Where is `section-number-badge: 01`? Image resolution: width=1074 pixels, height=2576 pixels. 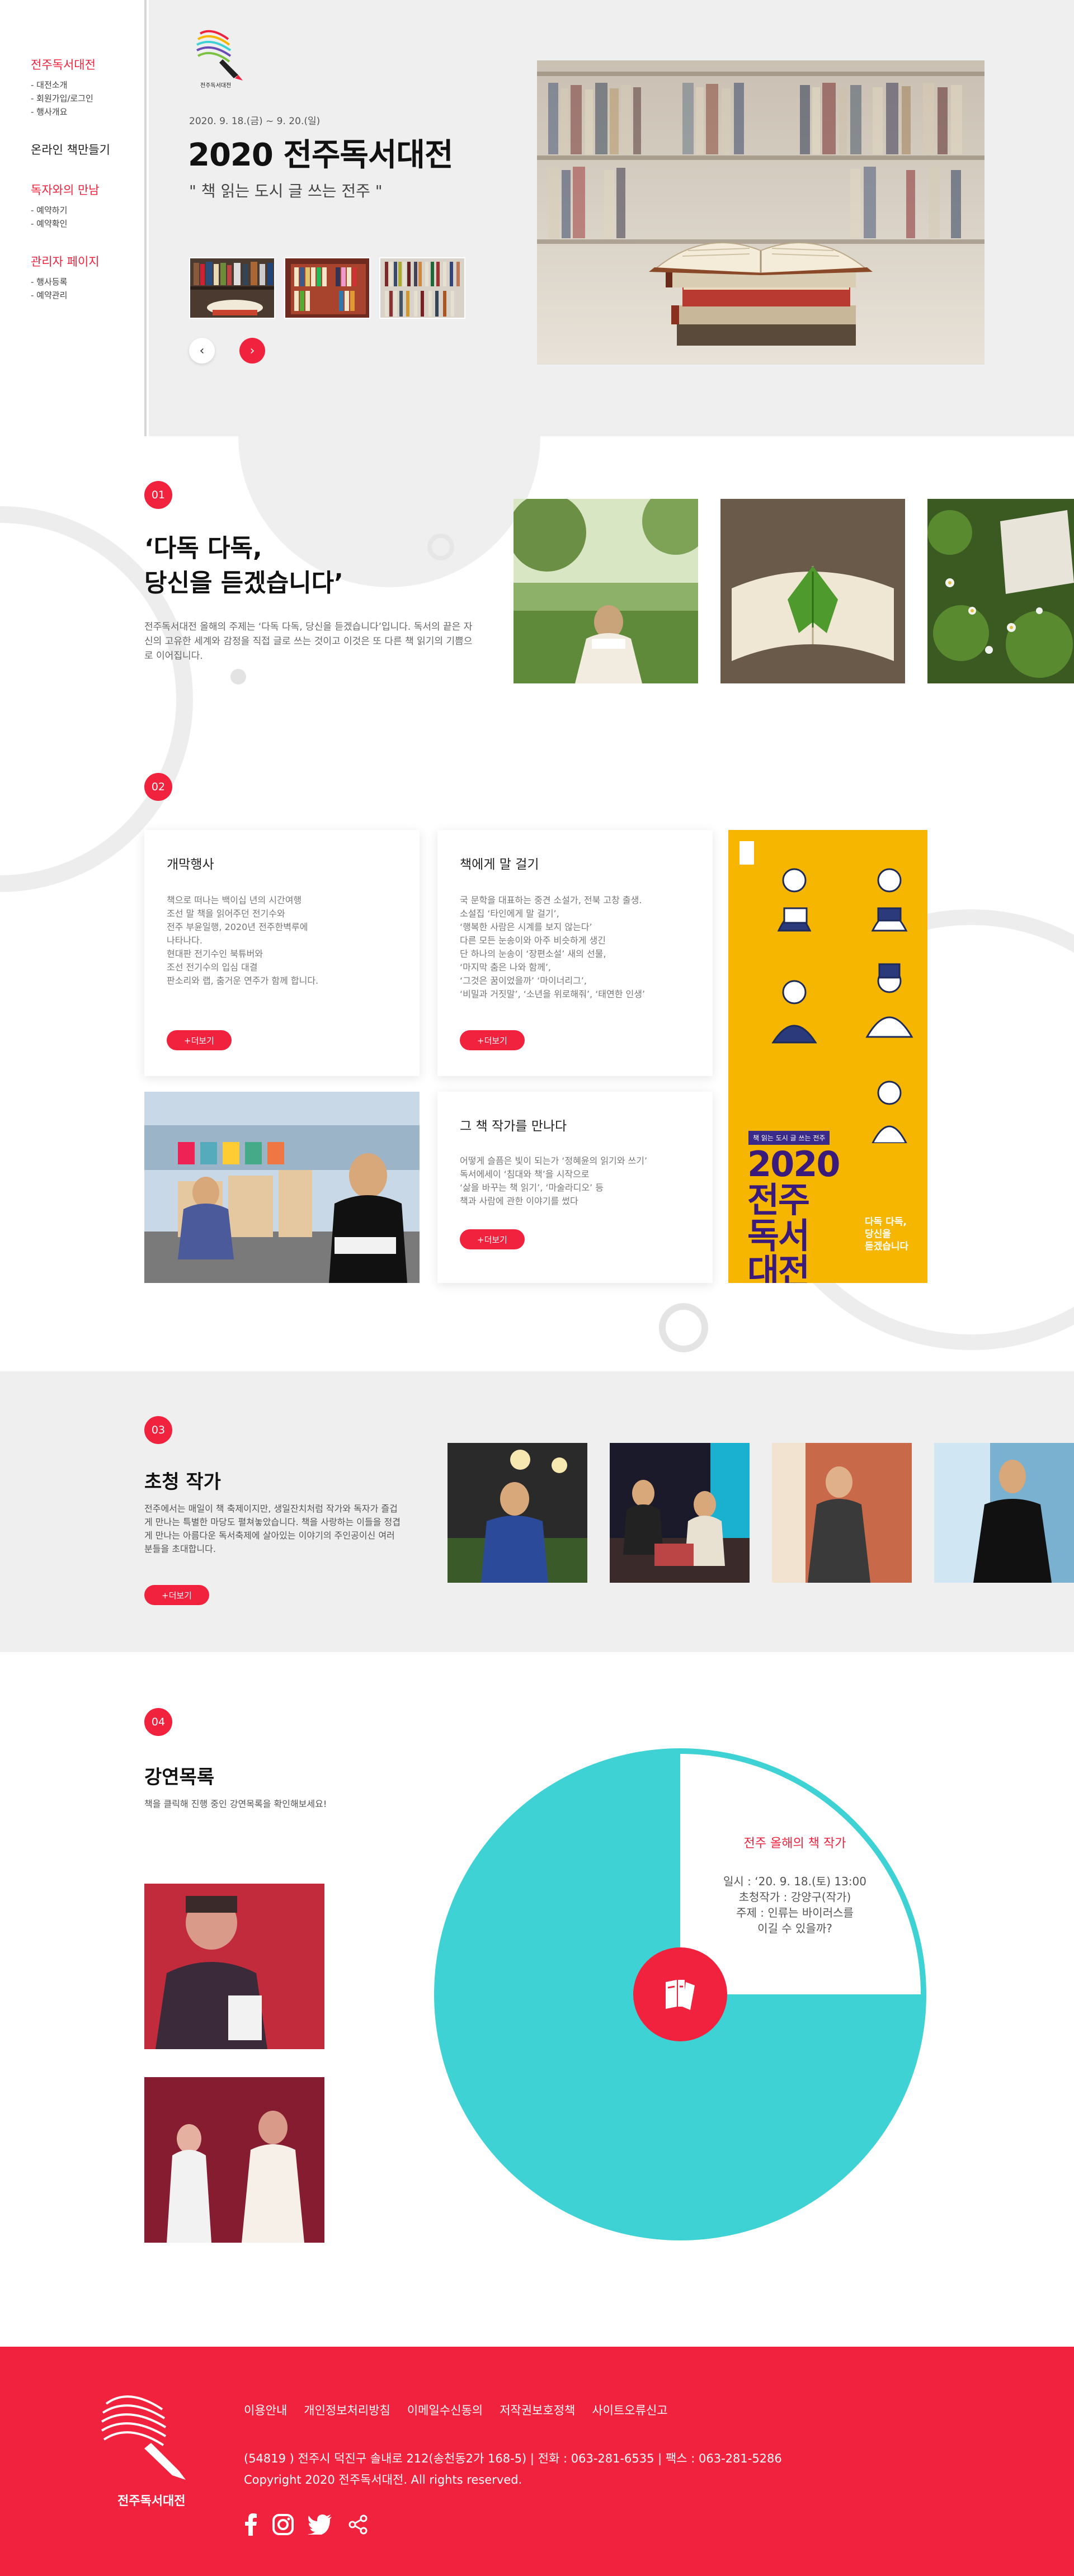
section-number-badge: 01 is located at coordinates (158, 495).